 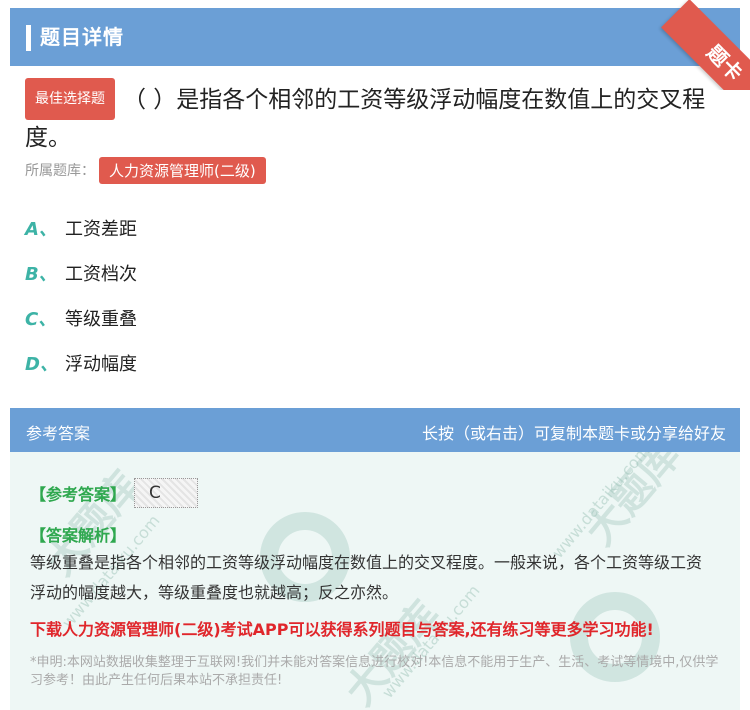 I want to click on option-text: 等级重叠, so click(x=101, y=319).